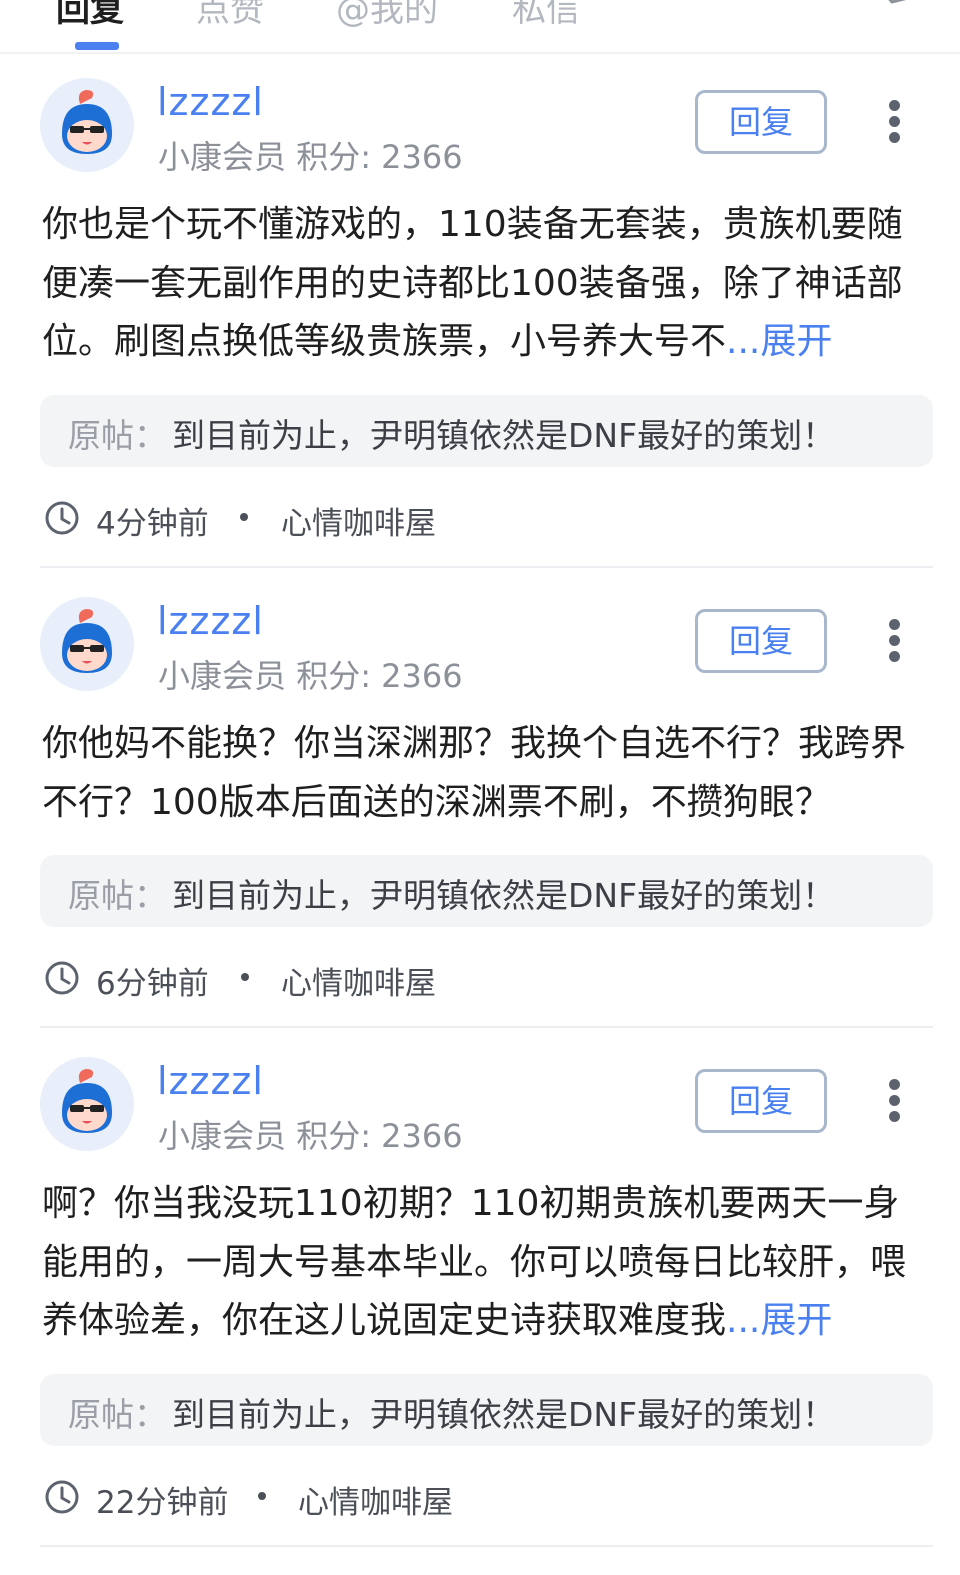  What do you see at coordinates (90, 15) in the screenshot?
I see `tab-reply: 回复` at bounding box center [90, 15].